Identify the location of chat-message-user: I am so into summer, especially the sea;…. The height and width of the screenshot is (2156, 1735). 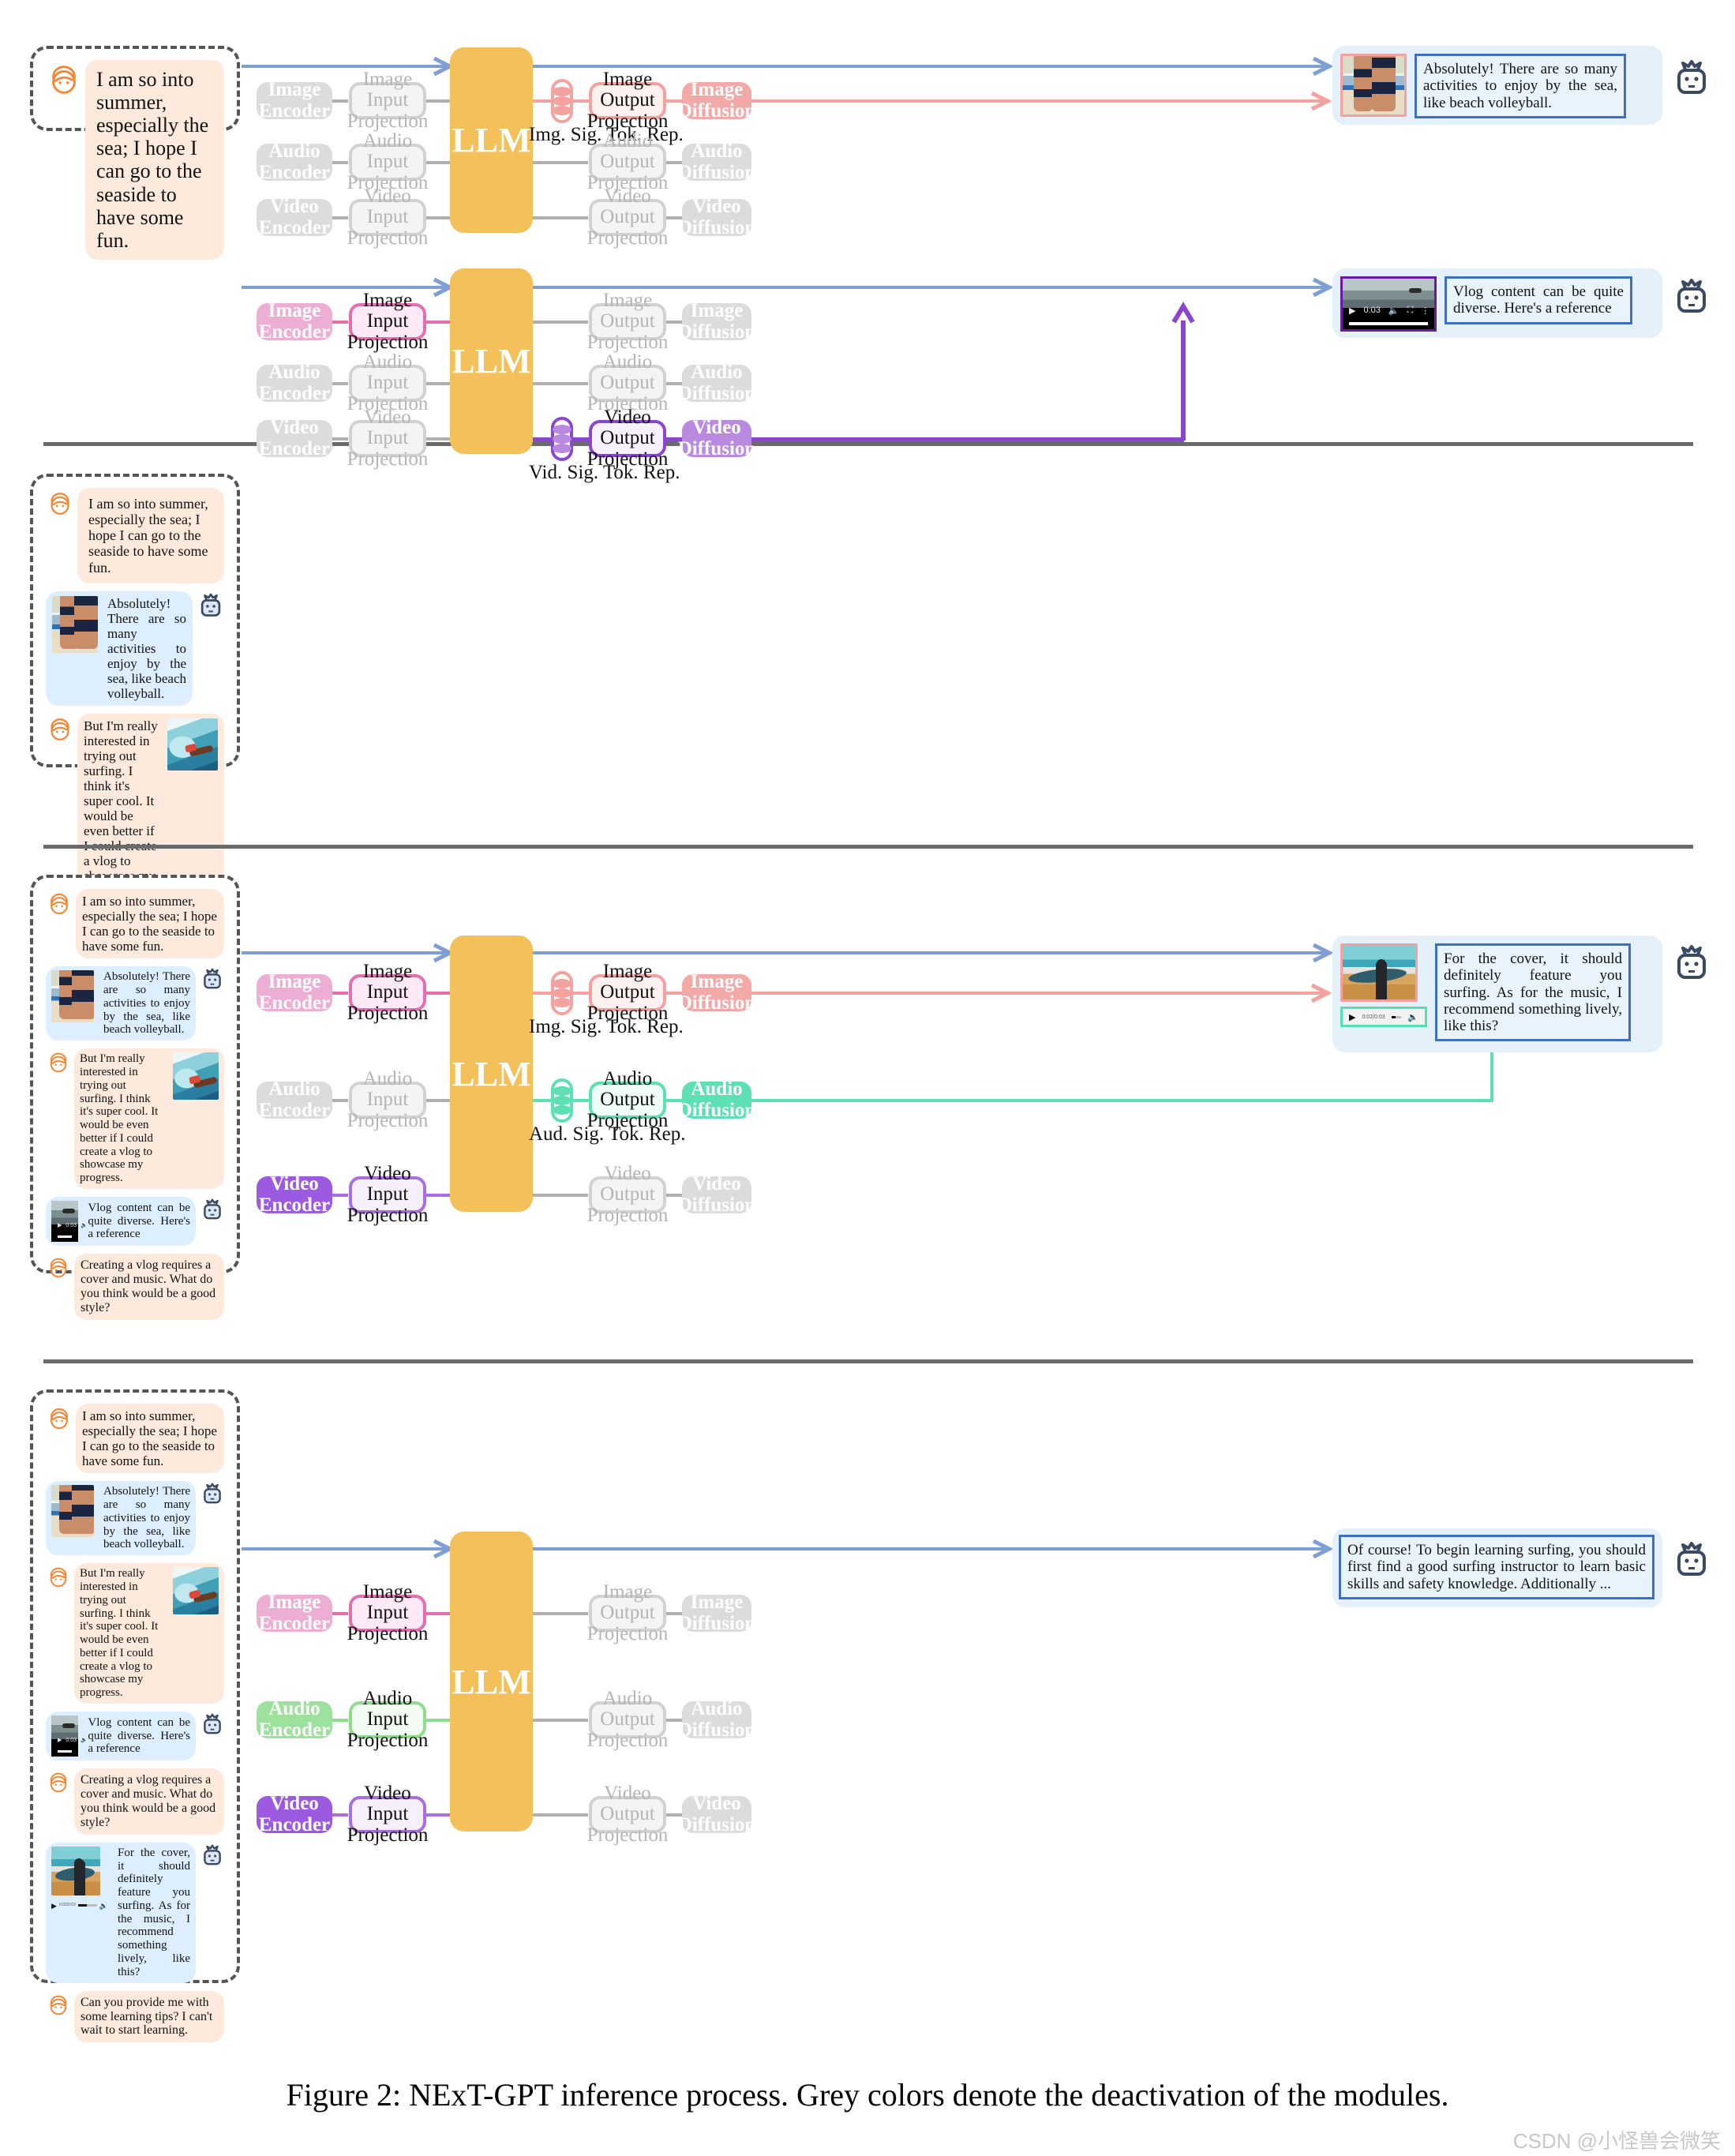
(135, 924).